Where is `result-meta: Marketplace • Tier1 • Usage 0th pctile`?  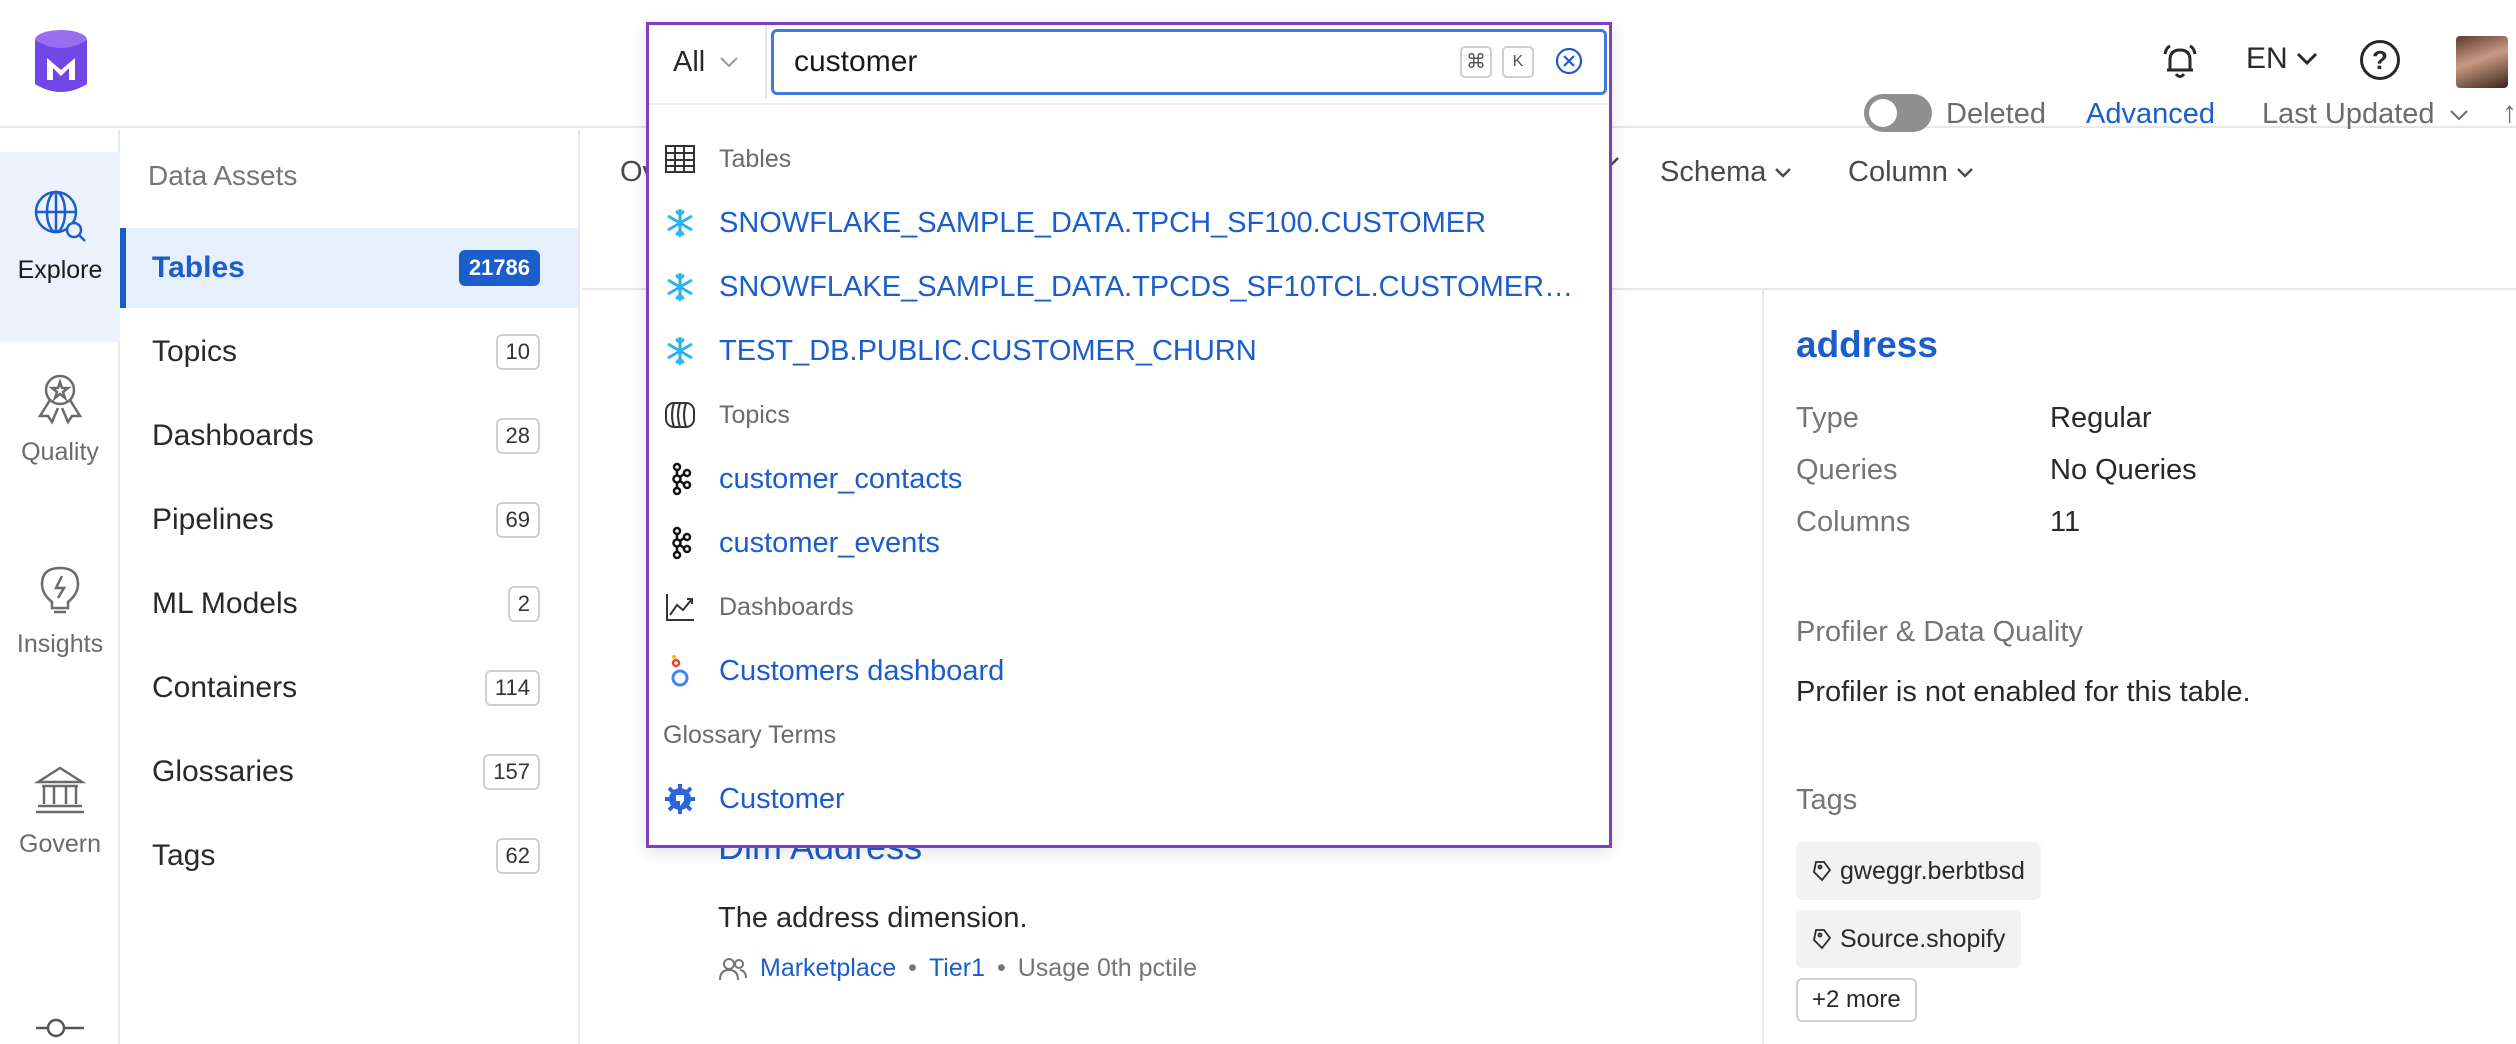
result-meta: Marketplace • Tier1 • Usage 0th pctile is located at coordinates (957, 968).